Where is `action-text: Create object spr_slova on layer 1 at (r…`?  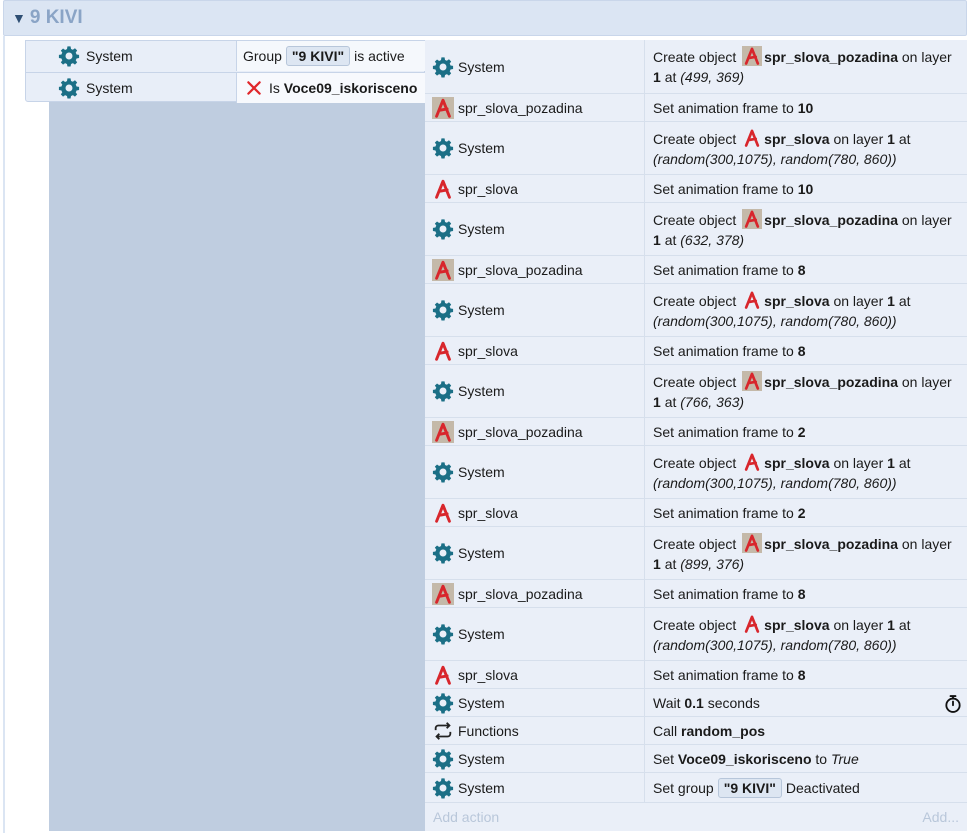
action-text: Create object spr_slova on layer 1 at (r… is located at coordinates (807, 148).